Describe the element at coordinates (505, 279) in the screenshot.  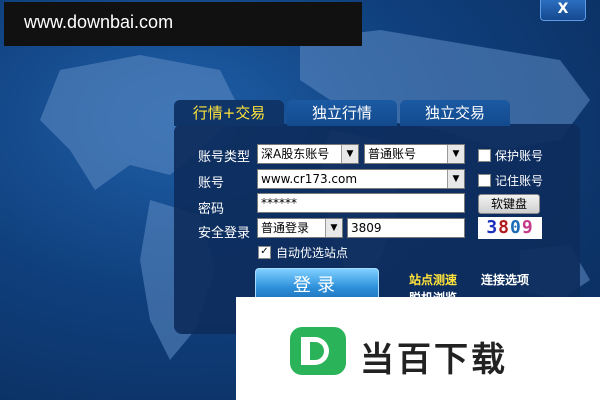
I see `connection-options-link: 连接选项` at that location.